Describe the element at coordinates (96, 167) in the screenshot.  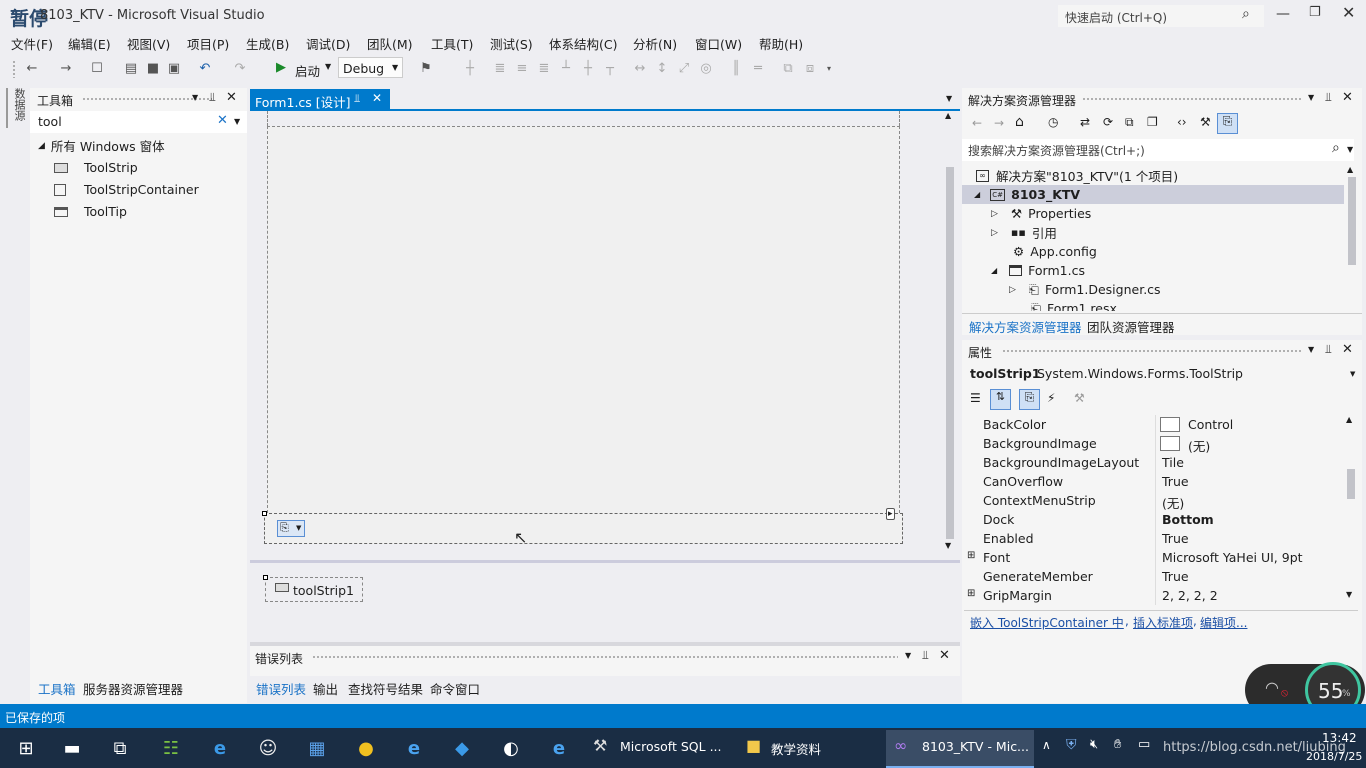
I see `toolbox-item: ToolStrip` at that location.